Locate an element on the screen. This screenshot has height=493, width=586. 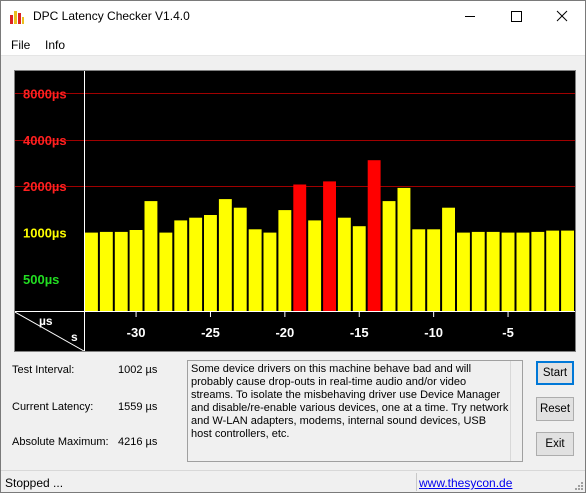
resize-grip-icon is located at coordinates (578, 485).